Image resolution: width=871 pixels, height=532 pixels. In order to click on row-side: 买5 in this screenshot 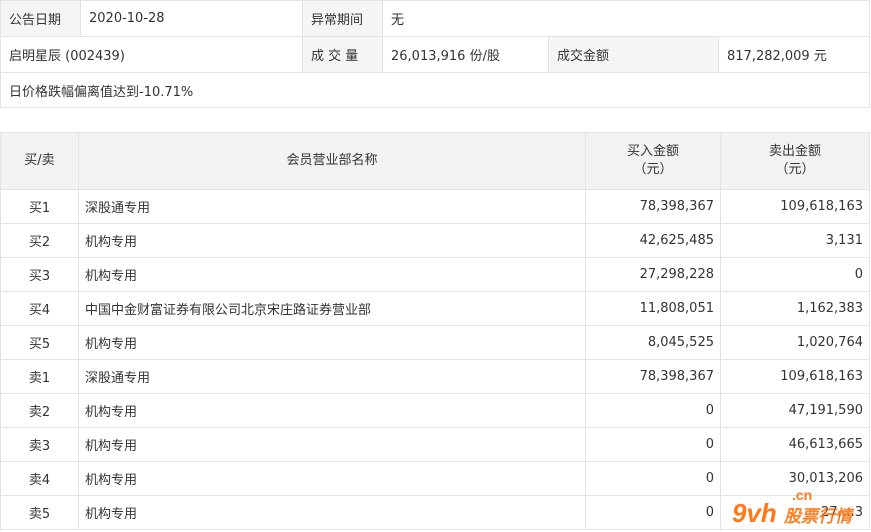, I will do `click(39, 342)`.